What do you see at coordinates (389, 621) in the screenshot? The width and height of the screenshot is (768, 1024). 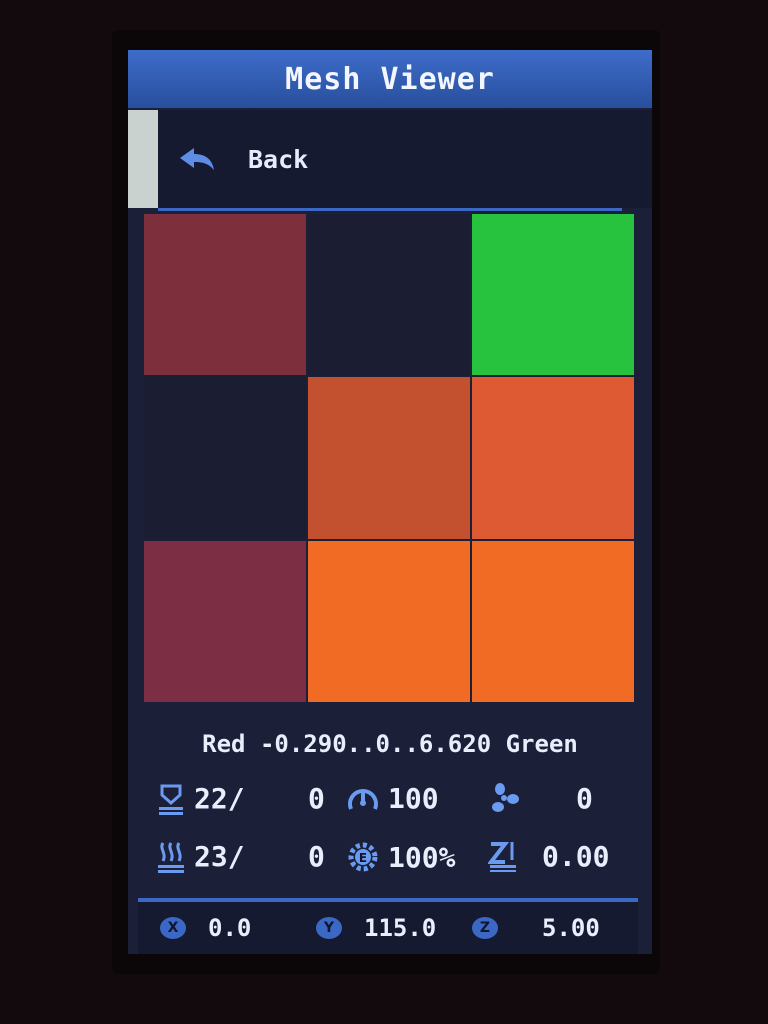 I see `mesh-cell-r3c2` at bounding box center [389, 621].